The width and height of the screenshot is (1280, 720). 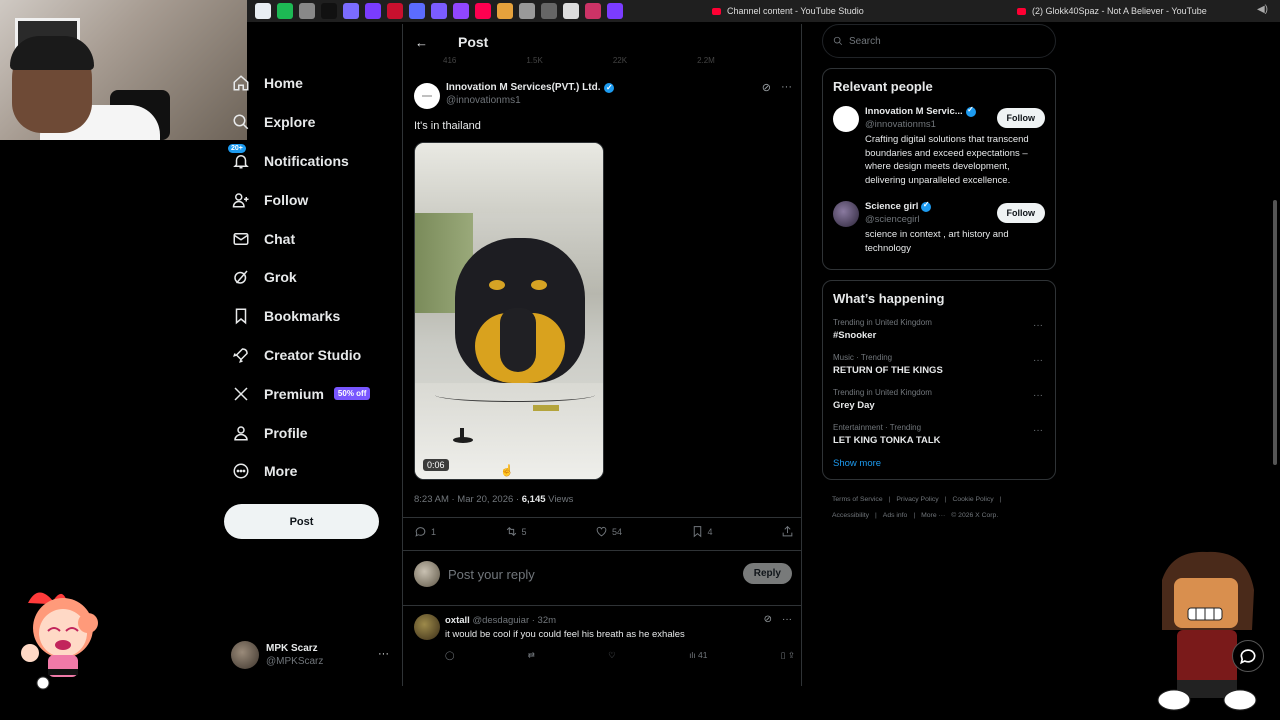 What do you see at coordinates (309, 471) in the screenshot?
I see `sidebar-item-more: More` at bounding box center [309, 471].